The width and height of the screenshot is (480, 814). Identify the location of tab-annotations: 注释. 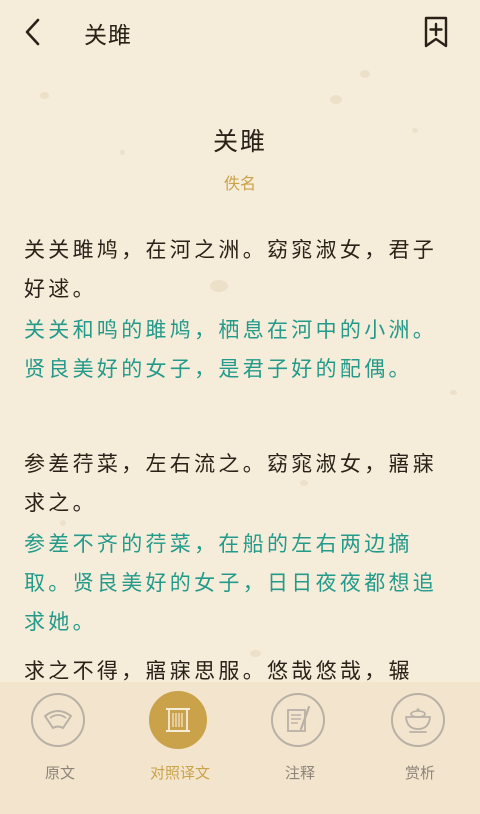
(300, 748).